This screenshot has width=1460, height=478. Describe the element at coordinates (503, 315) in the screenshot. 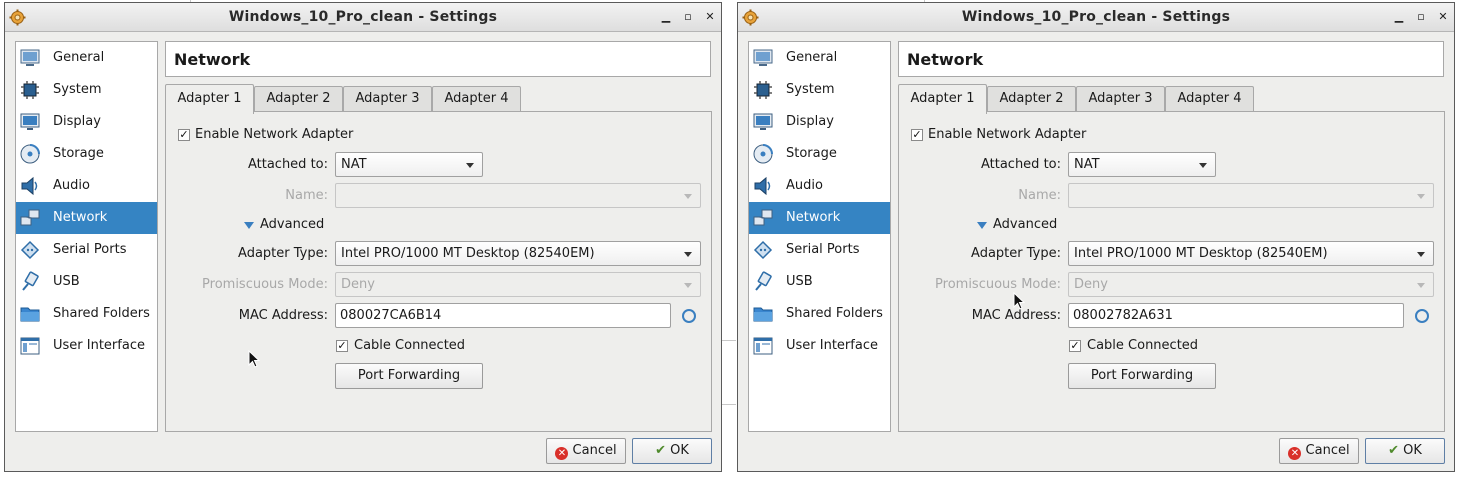

I see `mac-address-input: 080027CA6B14` at that location.